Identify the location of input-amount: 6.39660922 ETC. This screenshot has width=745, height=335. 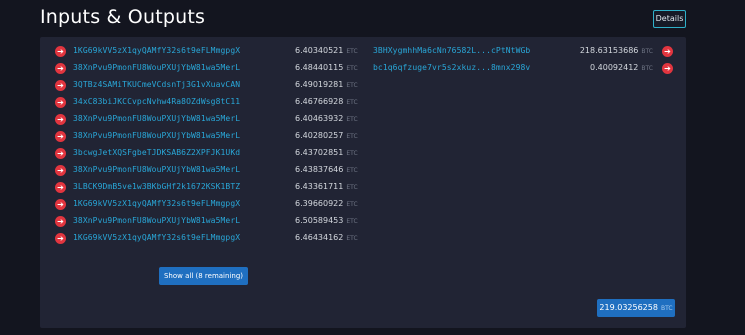
(326, 203).